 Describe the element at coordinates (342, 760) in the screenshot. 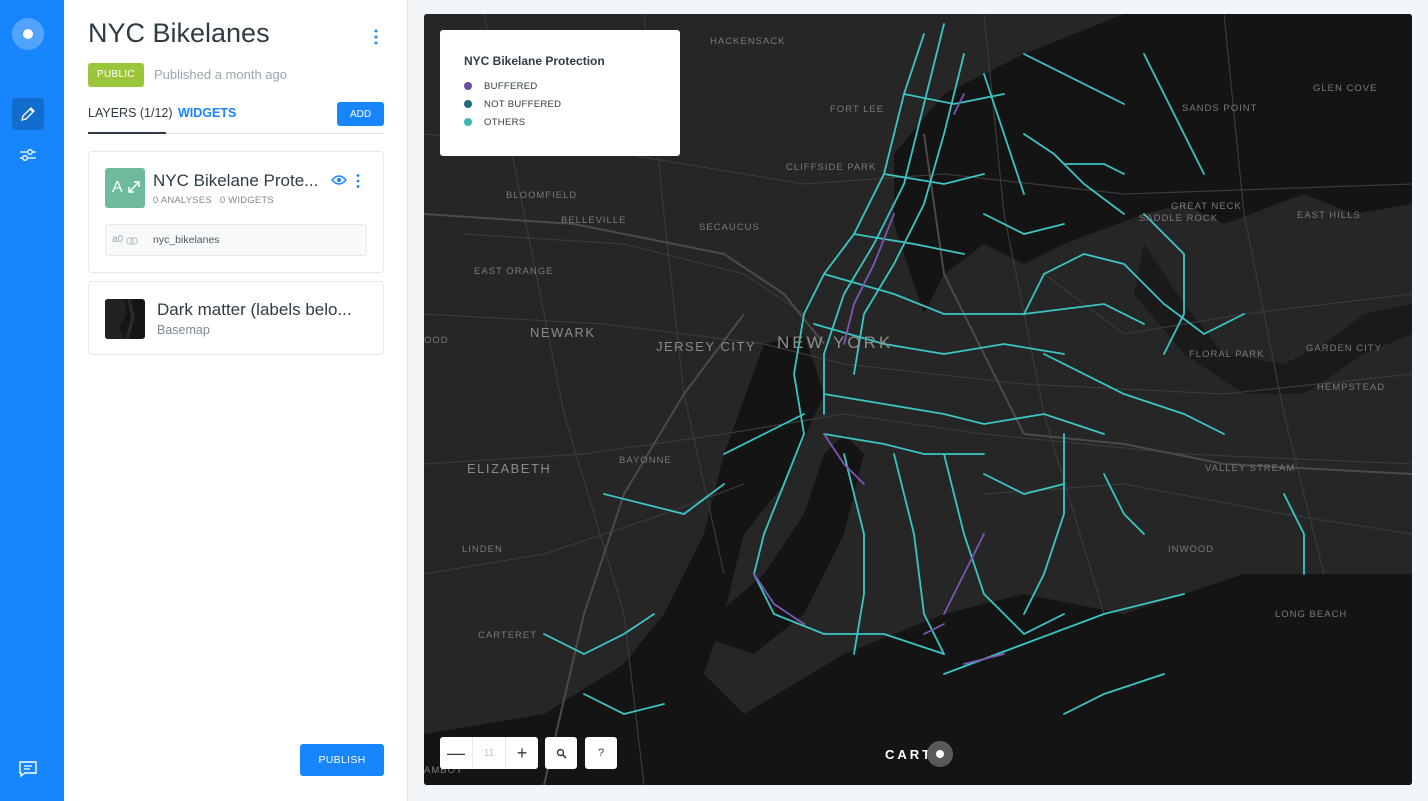

I see `publish-button: PUBLISH` at that location.